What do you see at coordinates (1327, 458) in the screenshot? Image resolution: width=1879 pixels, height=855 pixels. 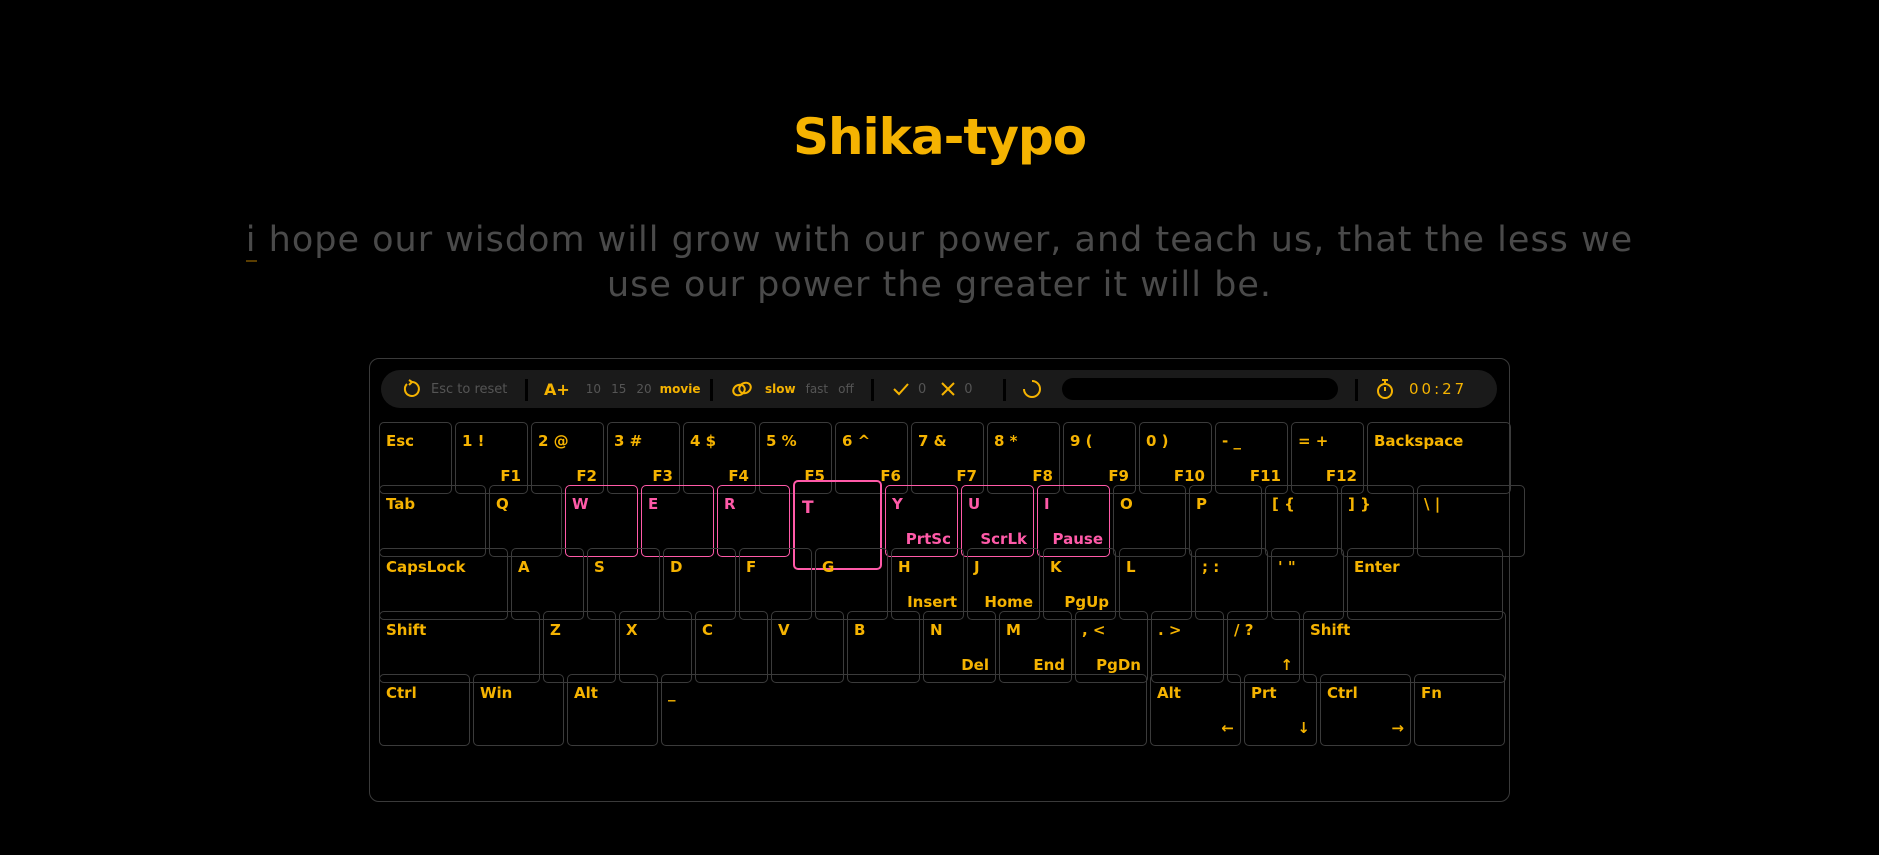 I see `key-0-12: = + F12` at bounding box center [1327, 458].